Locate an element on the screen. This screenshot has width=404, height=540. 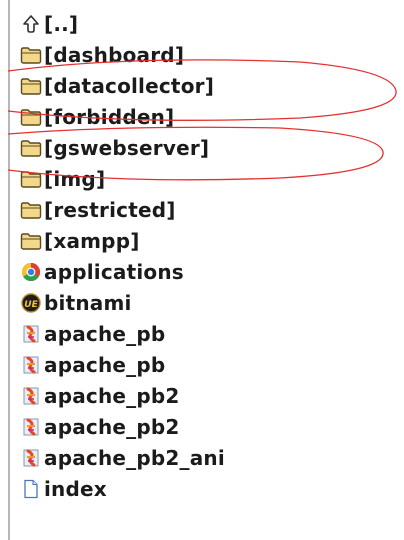
folder-item-datacollector: [datacollector] is located at coordinates (122, 85).